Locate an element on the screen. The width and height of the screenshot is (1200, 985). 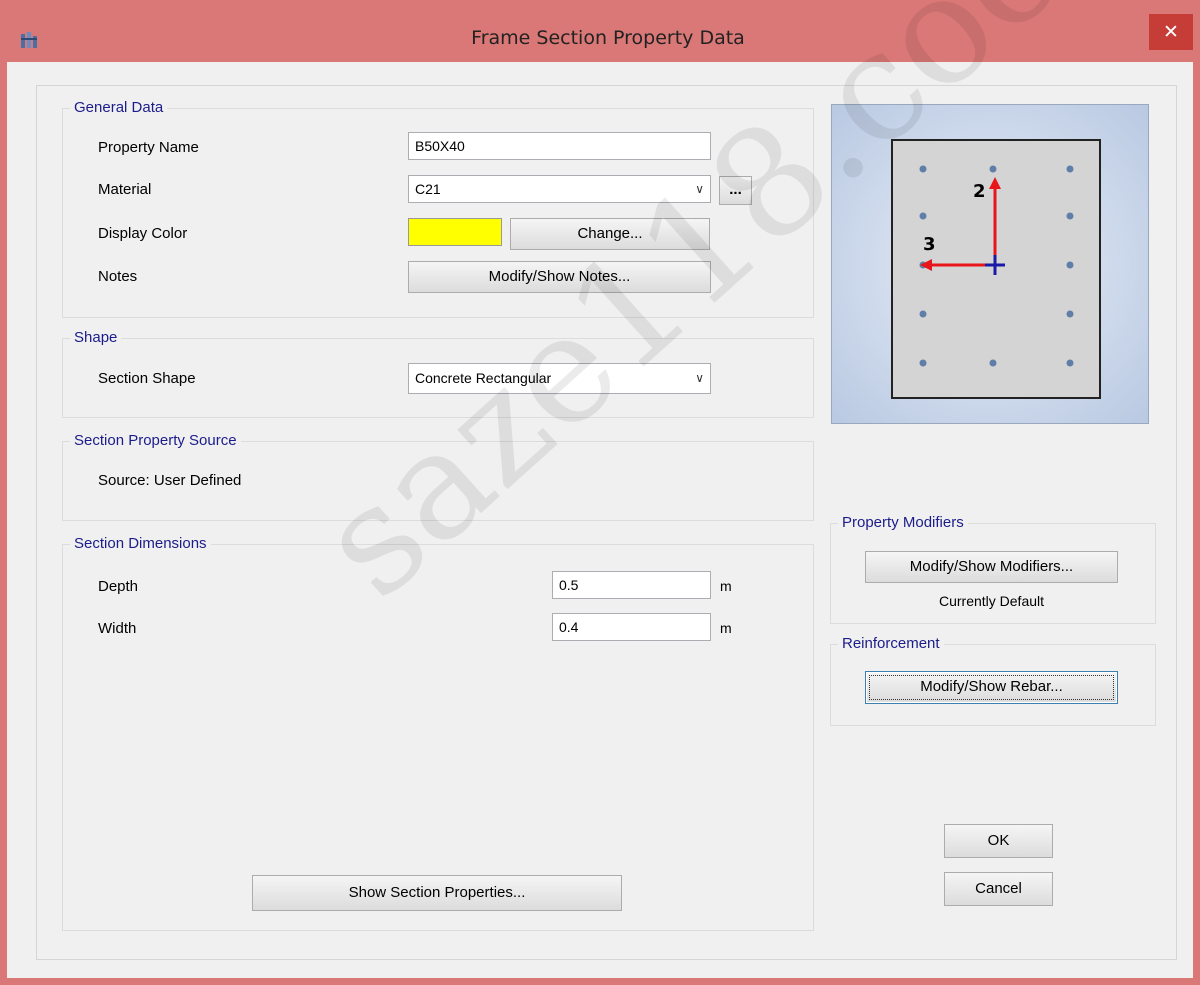
width-unit: m is located at coordinates (726, 628).